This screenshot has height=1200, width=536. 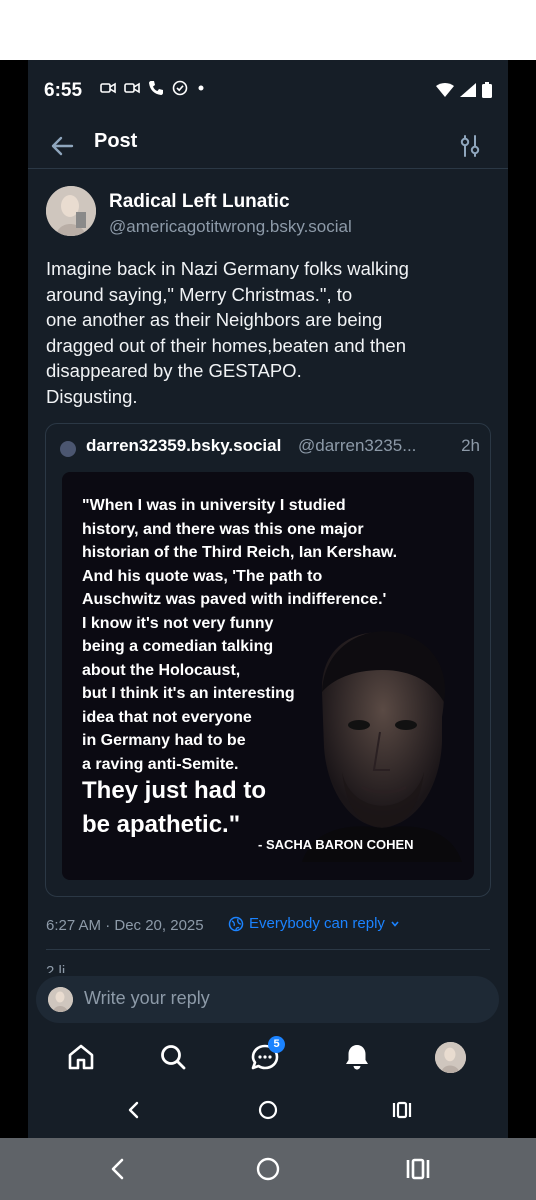 I want to click on quoted-avatar, so click(x=68, y=449).